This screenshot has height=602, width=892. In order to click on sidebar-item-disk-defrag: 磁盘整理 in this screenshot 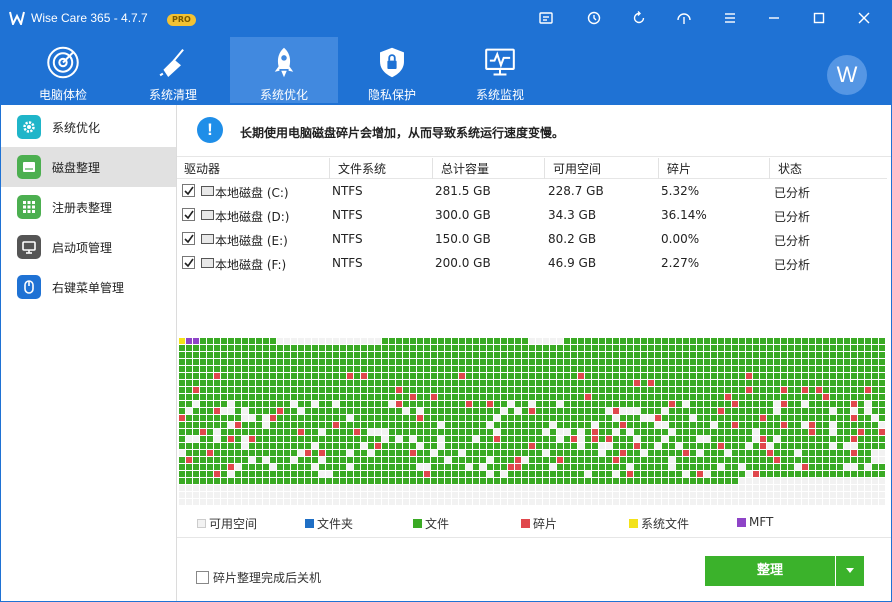, I will do `click(88, 167)`.